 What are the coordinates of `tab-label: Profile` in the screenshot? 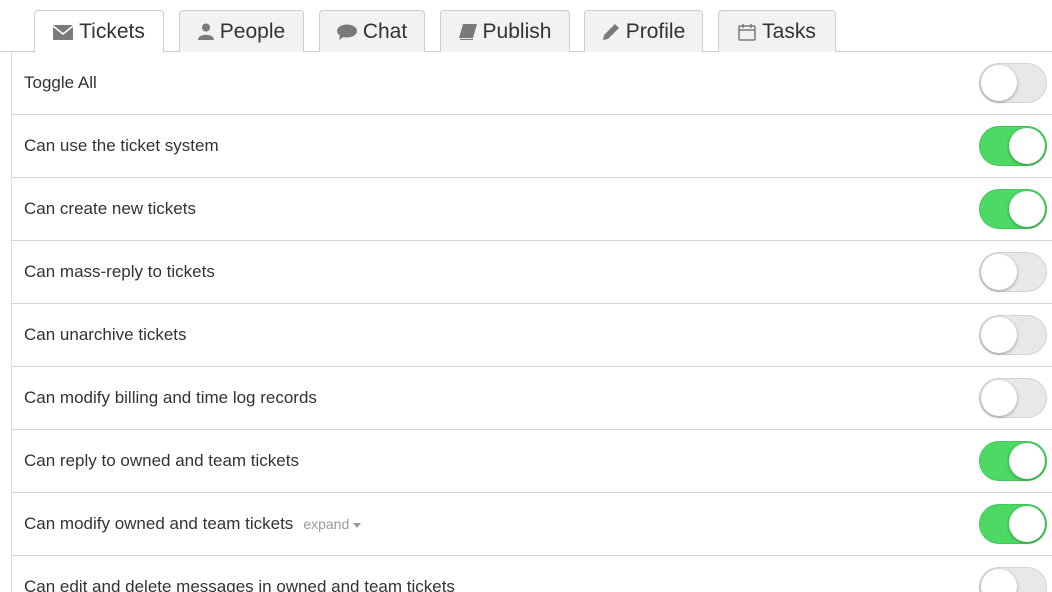 It's located at (655, 31).